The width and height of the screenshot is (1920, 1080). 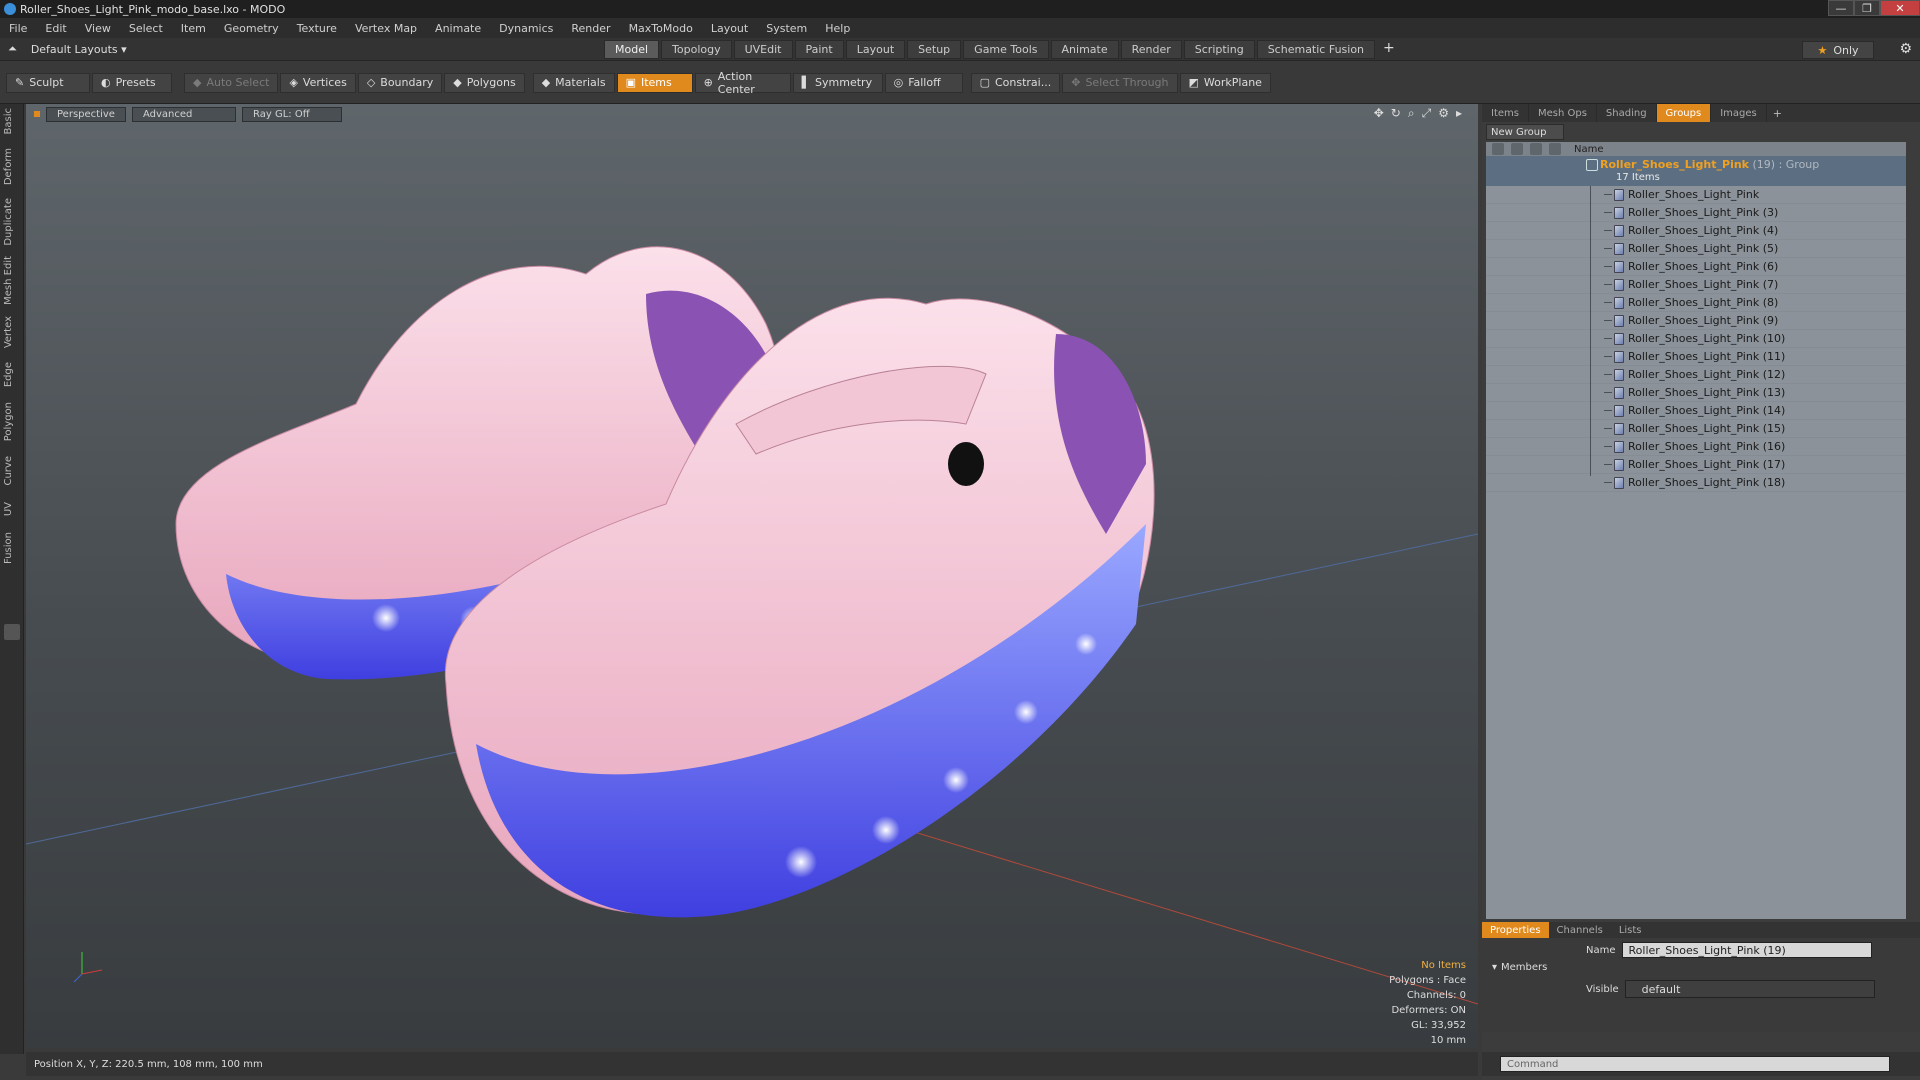 I want to click on tab-topology: Topology, so click(x=696, y=49).